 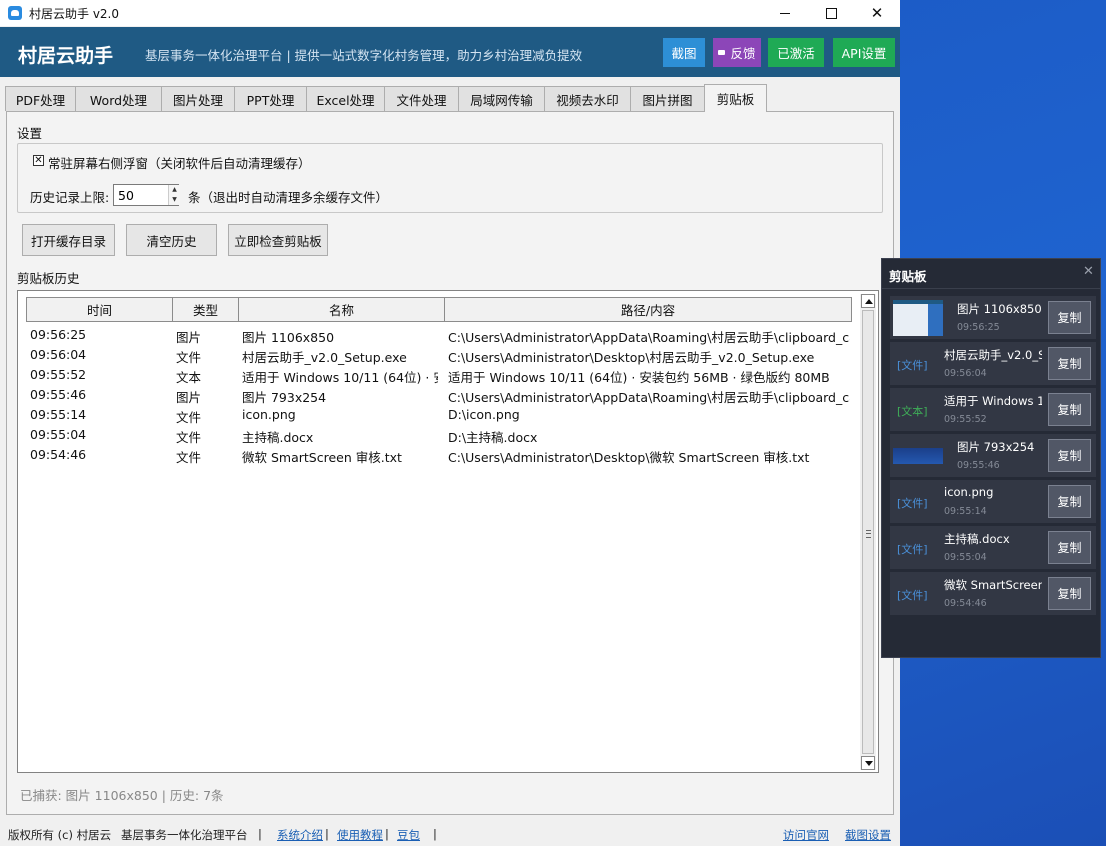 What do you see at coordinates (722, 52) in the screenshot?
I see `feedback-icon` at bounding box center [722, 52].